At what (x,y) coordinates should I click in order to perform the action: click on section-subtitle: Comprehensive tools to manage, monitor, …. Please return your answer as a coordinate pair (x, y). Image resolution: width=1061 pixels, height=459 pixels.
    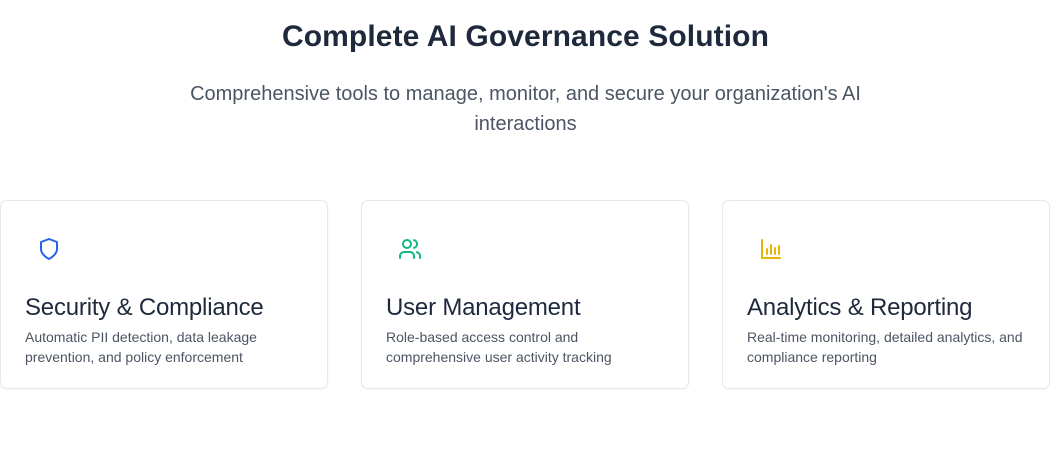
    Looking at the image, I should click on (525, 109).